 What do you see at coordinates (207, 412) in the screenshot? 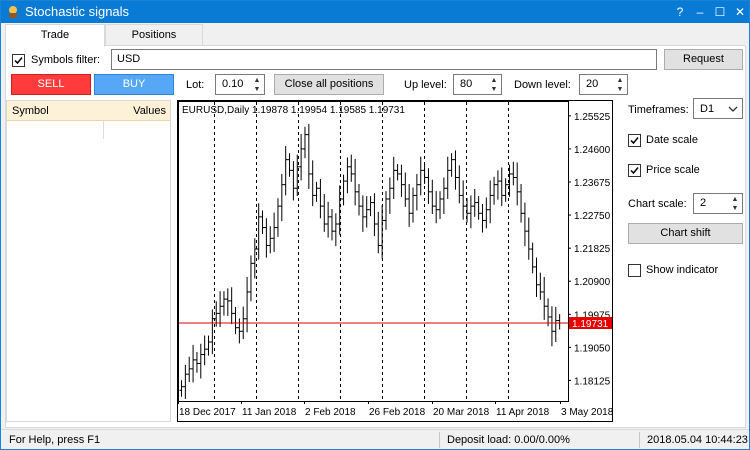
I see `date-tick-label: 18 Dec 2017` at bounding box center [207, 412].